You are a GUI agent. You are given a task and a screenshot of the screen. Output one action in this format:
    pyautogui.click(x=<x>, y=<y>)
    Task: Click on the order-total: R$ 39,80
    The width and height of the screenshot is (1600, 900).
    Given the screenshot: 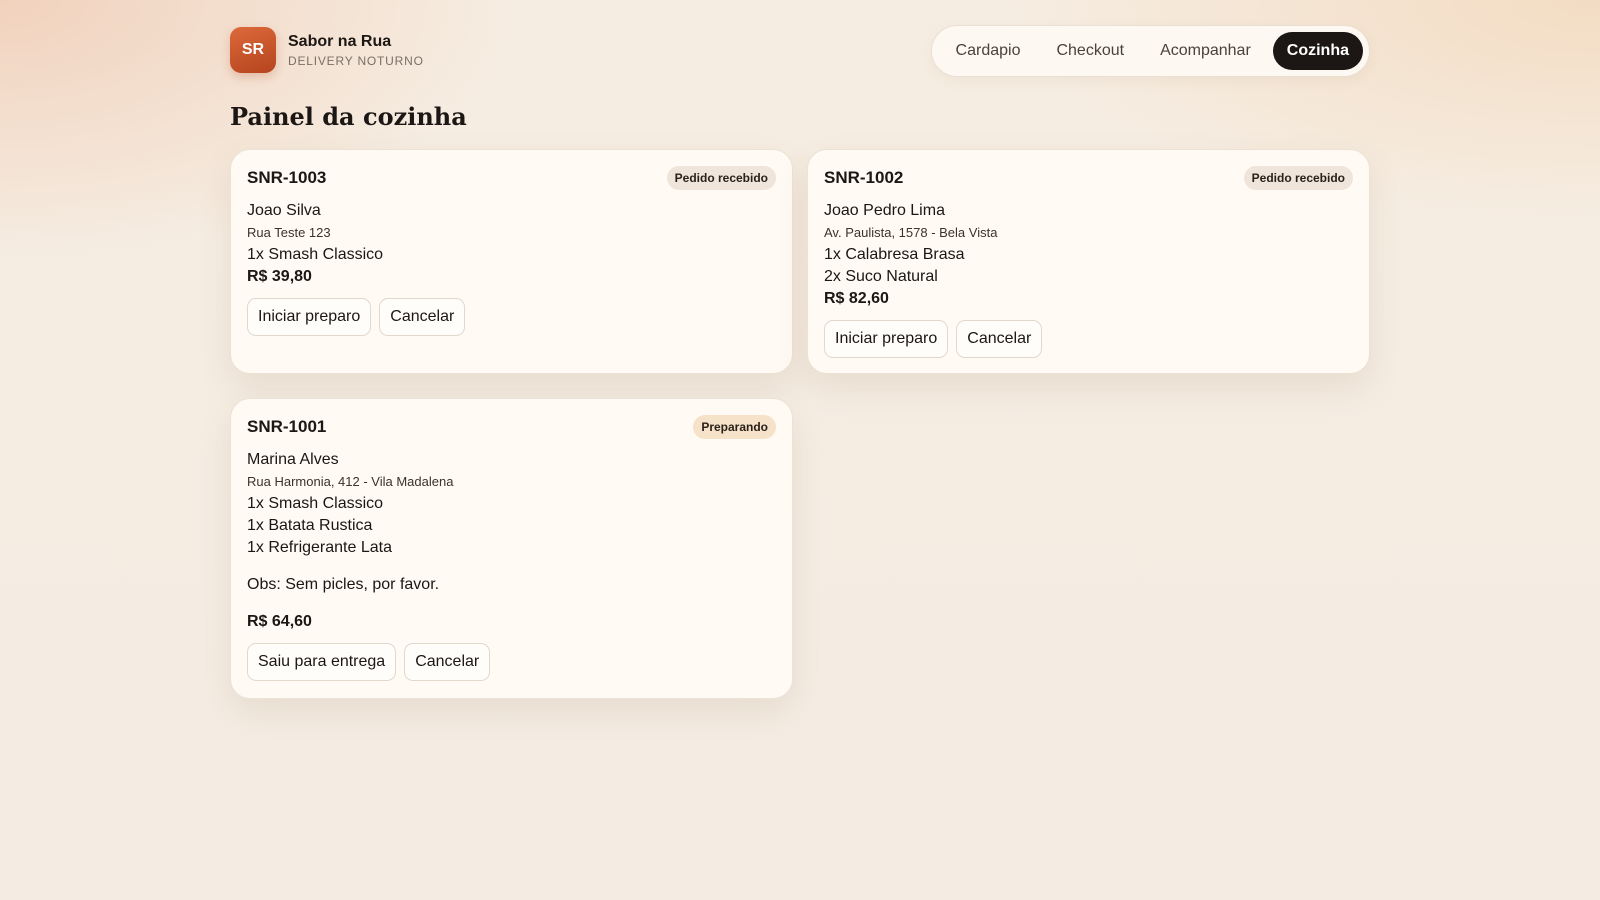 What is the action you would take?
    pyautogui.click(x=279, y=276)
    